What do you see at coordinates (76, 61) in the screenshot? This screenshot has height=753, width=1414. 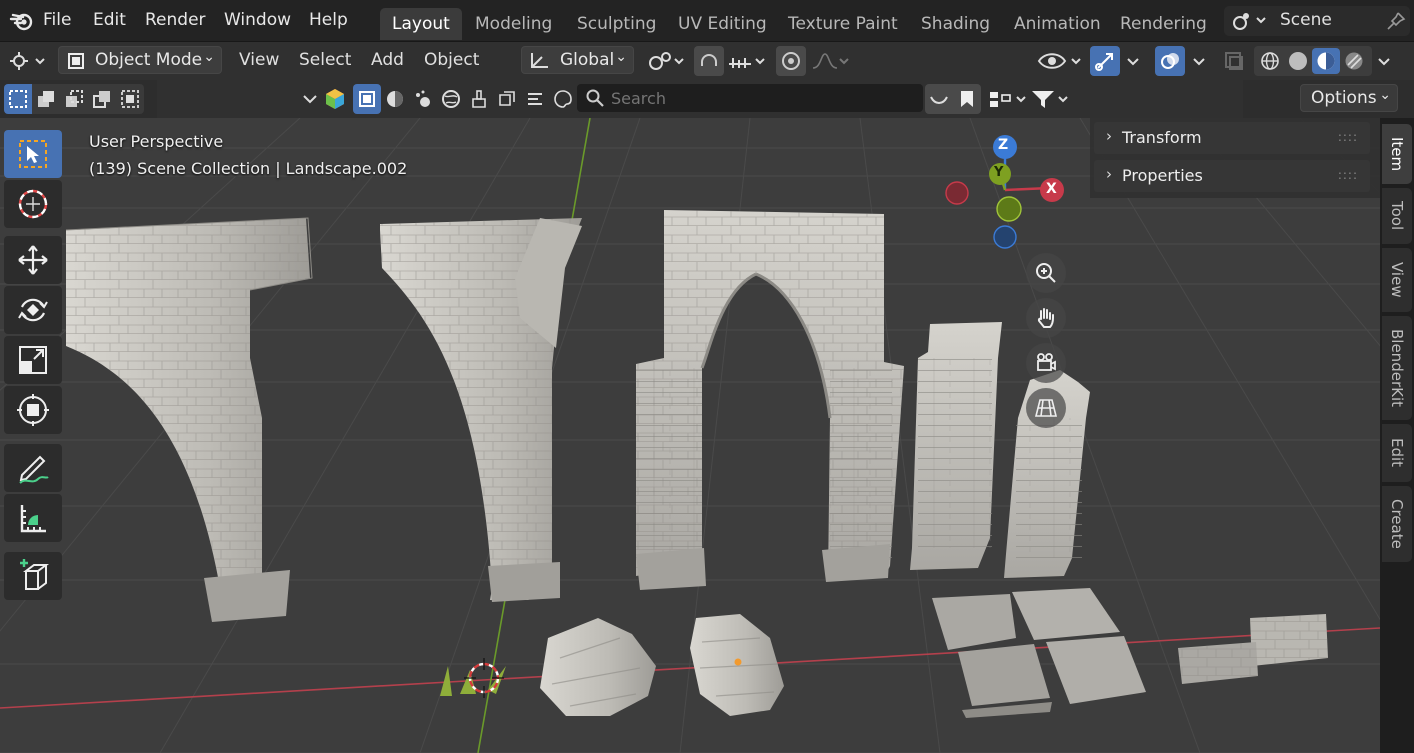 I see `cube-icon` at bounding box center [76, 61].